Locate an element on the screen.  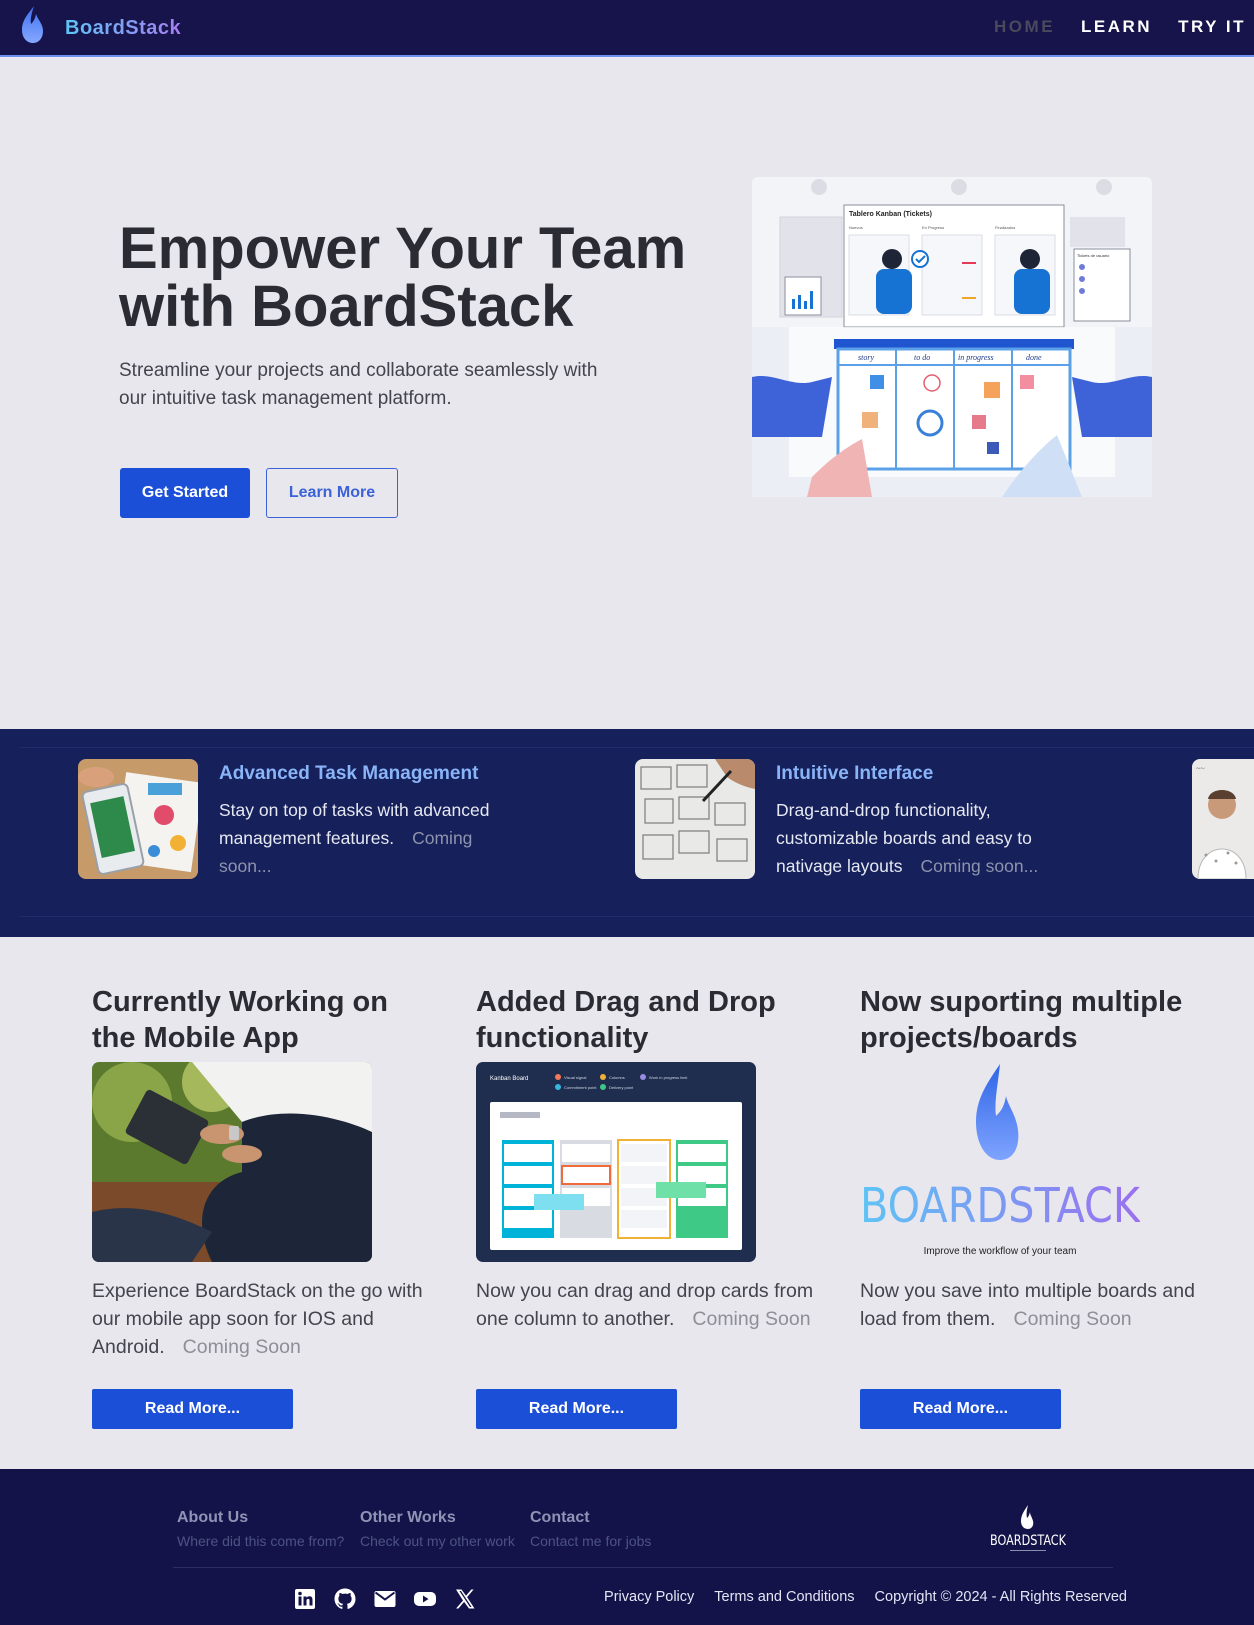
kanban-legend-item: Commitment point is located at coordinates (580, 1087).